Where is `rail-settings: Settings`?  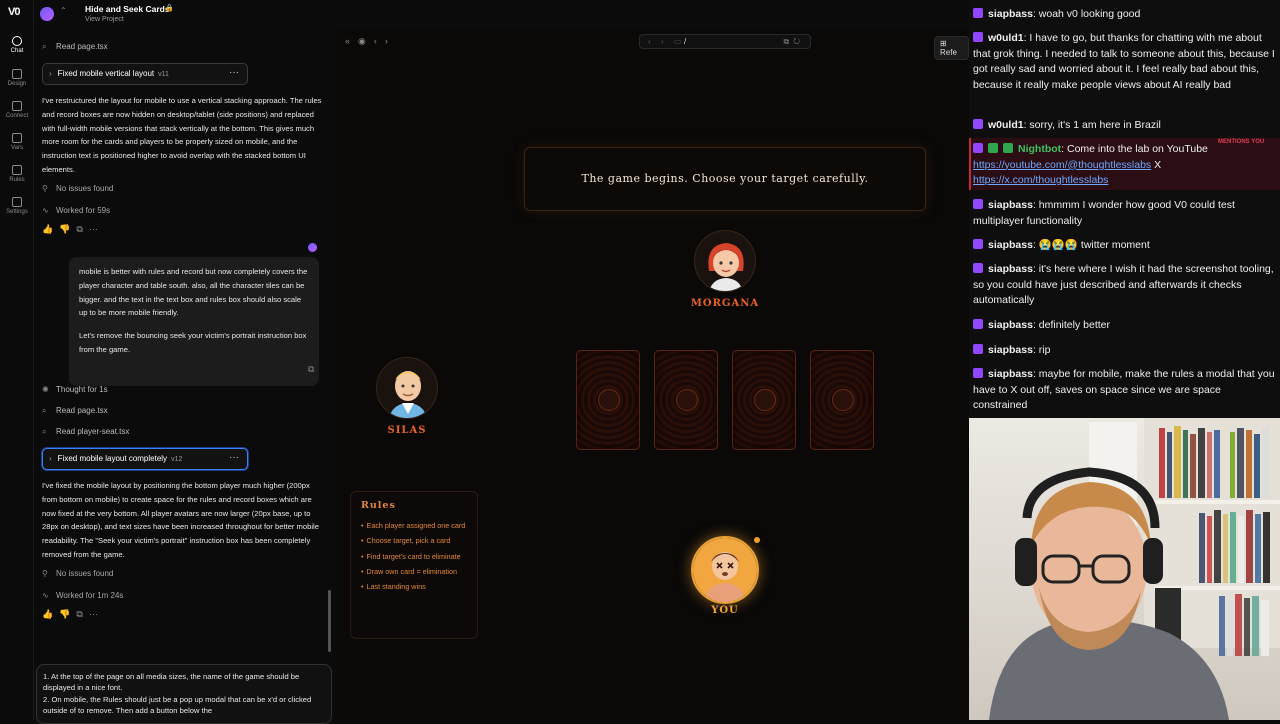
rail-settings: Settings is located at coordinates (17, 206).